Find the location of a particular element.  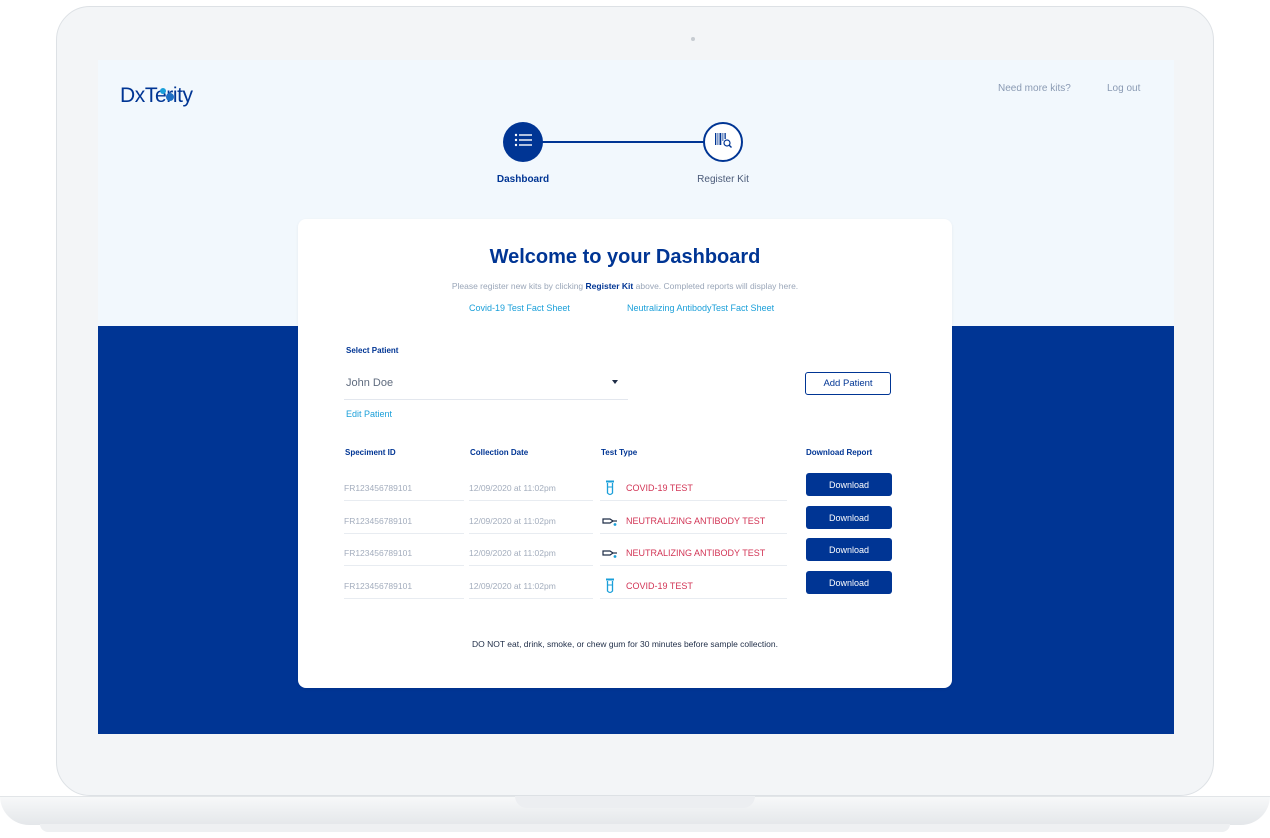

stepper-connector is located at coordinates (631, 142).